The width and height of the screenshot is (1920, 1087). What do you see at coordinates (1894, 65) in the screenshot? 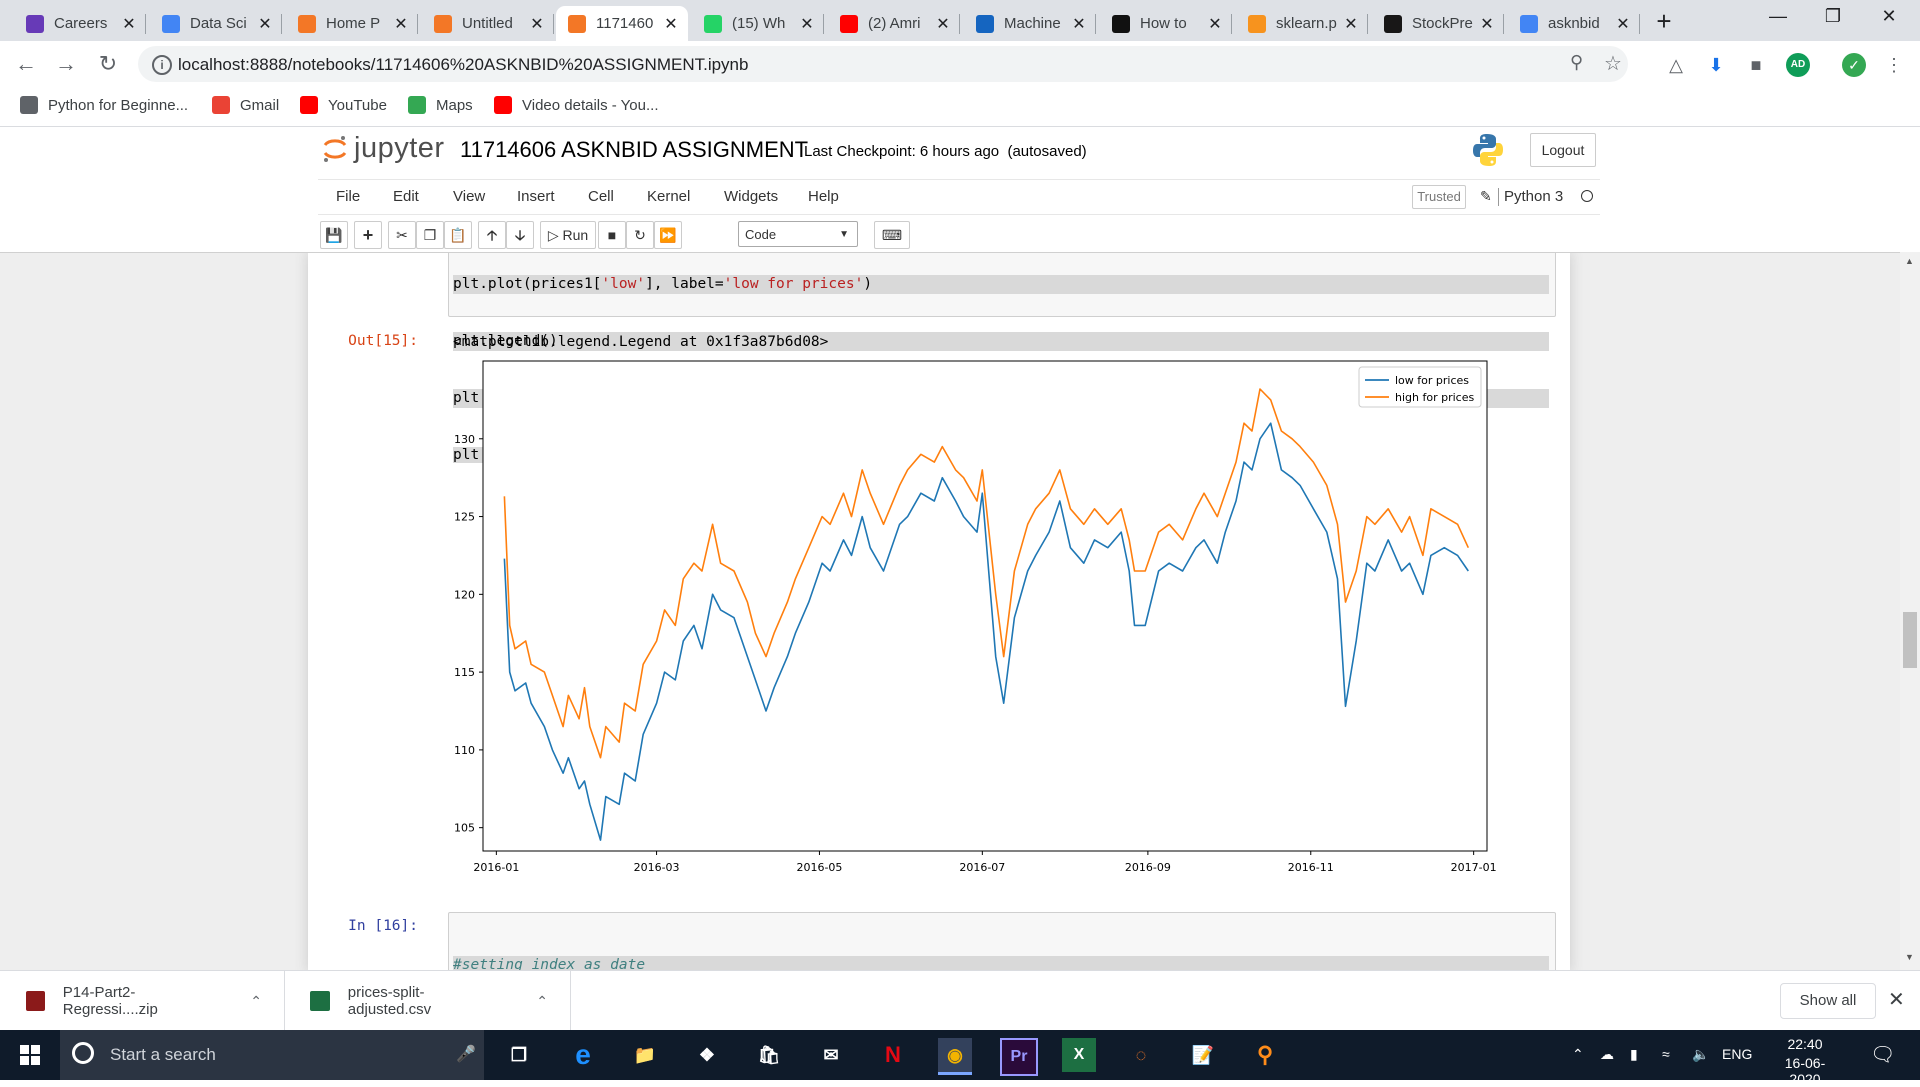
I see `menu-dots-icon: ⋮` at bounding box center [1894, 65].